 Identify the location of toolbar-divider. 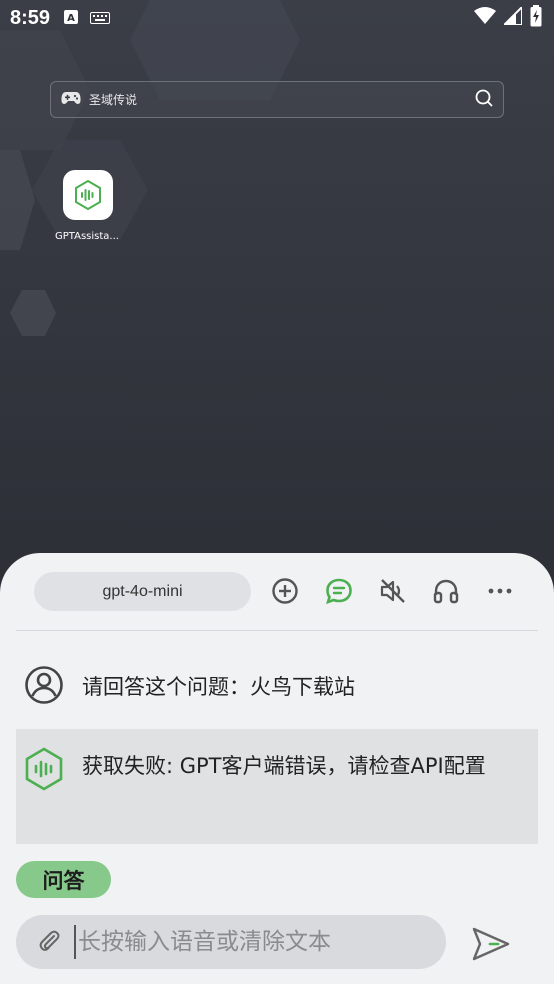
(277, 630).